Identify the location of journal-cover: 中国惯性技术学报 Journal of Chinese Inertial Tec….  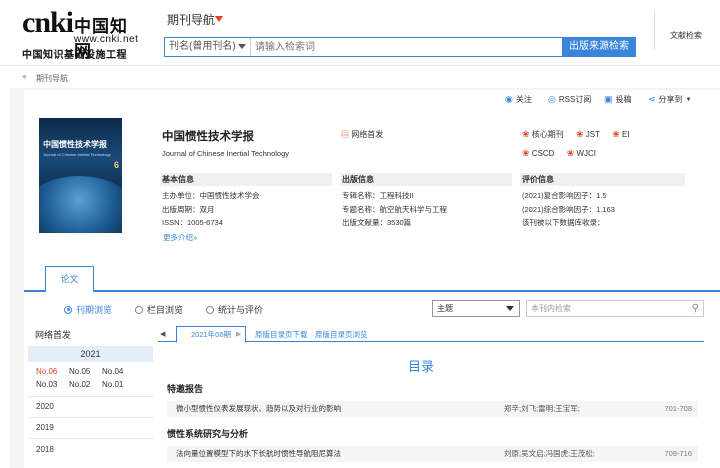
(80, 175).